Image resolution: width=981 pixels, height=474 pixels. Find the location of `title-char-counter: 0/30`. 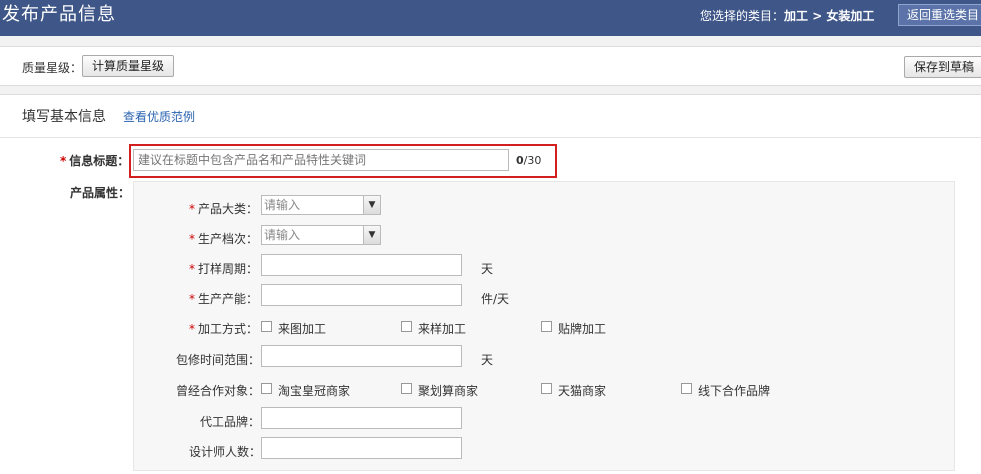

title-char-counter: 0/30 is located at coordinates (529, 160).